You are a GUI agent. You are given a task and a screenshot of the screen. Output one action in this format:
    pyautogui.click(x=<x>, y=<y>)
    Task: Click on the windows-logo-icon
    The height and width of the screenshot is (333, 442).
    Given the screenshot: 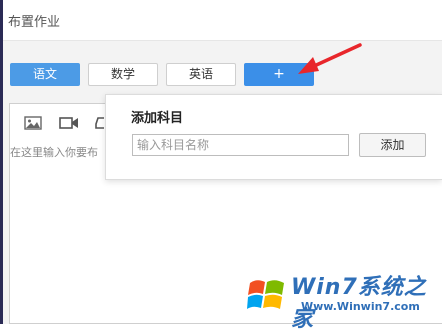 What is the action you would take?
    pyautogui.click(x=265, y=294)
    